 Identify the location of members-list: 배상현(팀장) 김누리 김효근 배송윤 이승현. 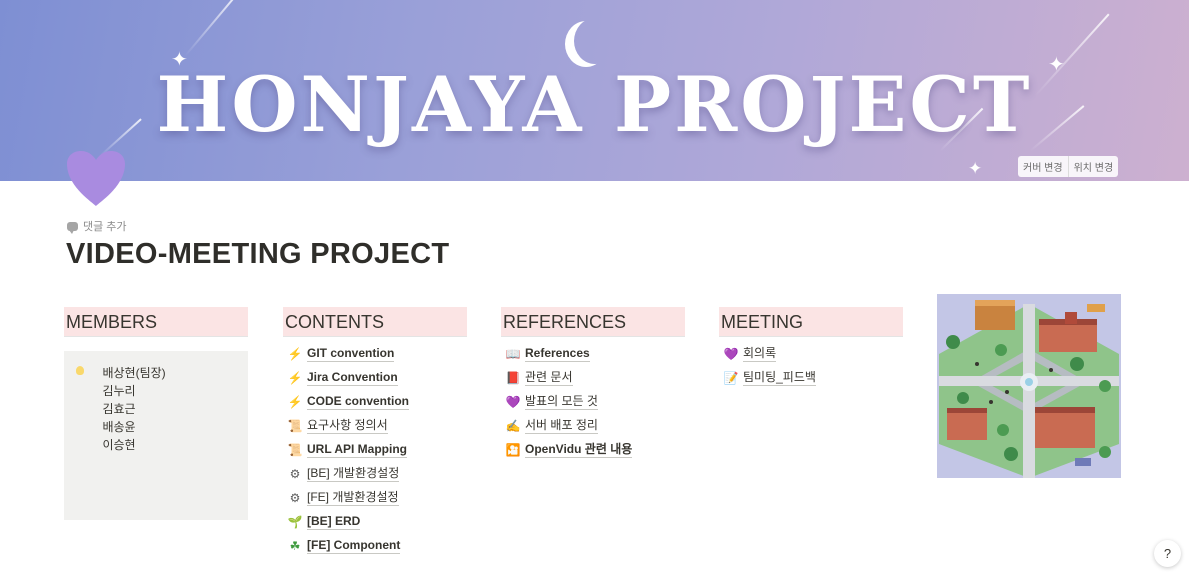
(133, 409).